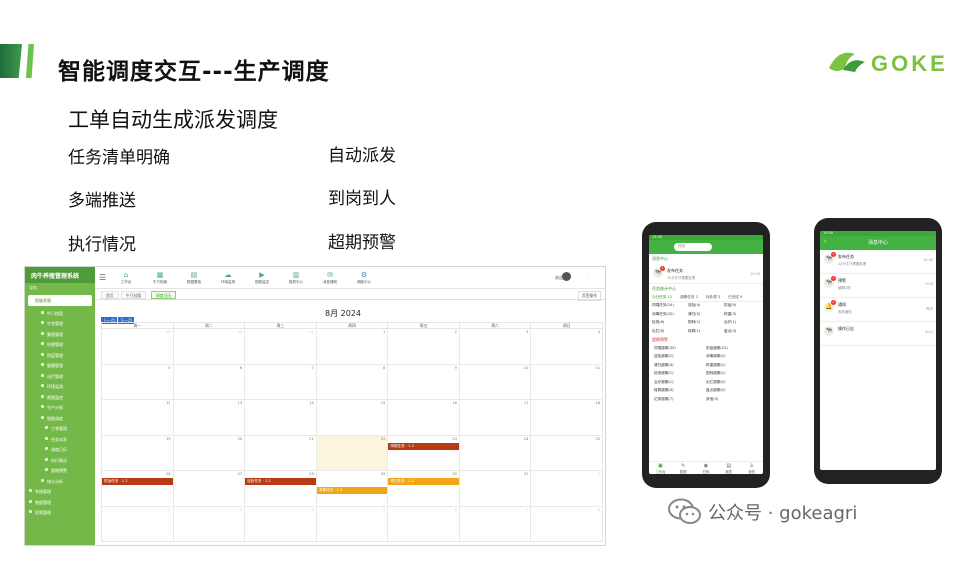  Describe the element at coordinates (364, 277) in the screenshot. I see `toolbar-button: ⚙ 调度中心` at that location.